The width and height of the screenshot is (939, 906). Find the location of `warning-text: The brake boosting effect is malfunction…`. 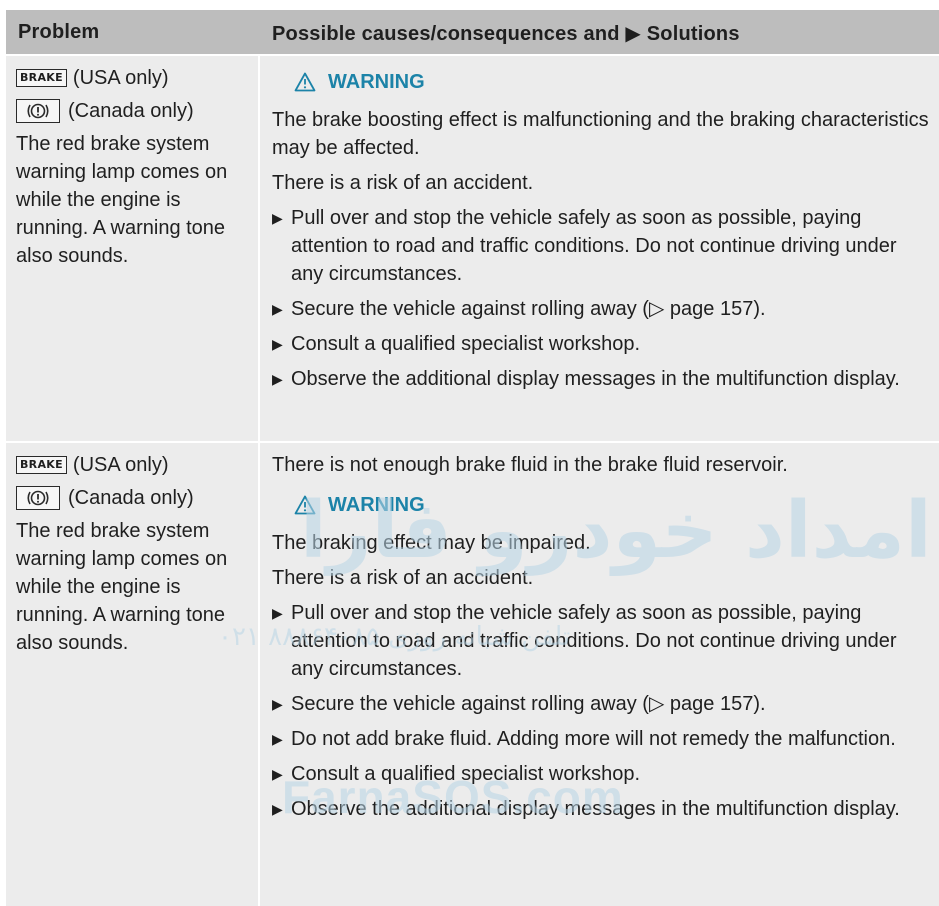

warning-text: The brake boosting effect is malfunction… is located at coordinates (600, 134).